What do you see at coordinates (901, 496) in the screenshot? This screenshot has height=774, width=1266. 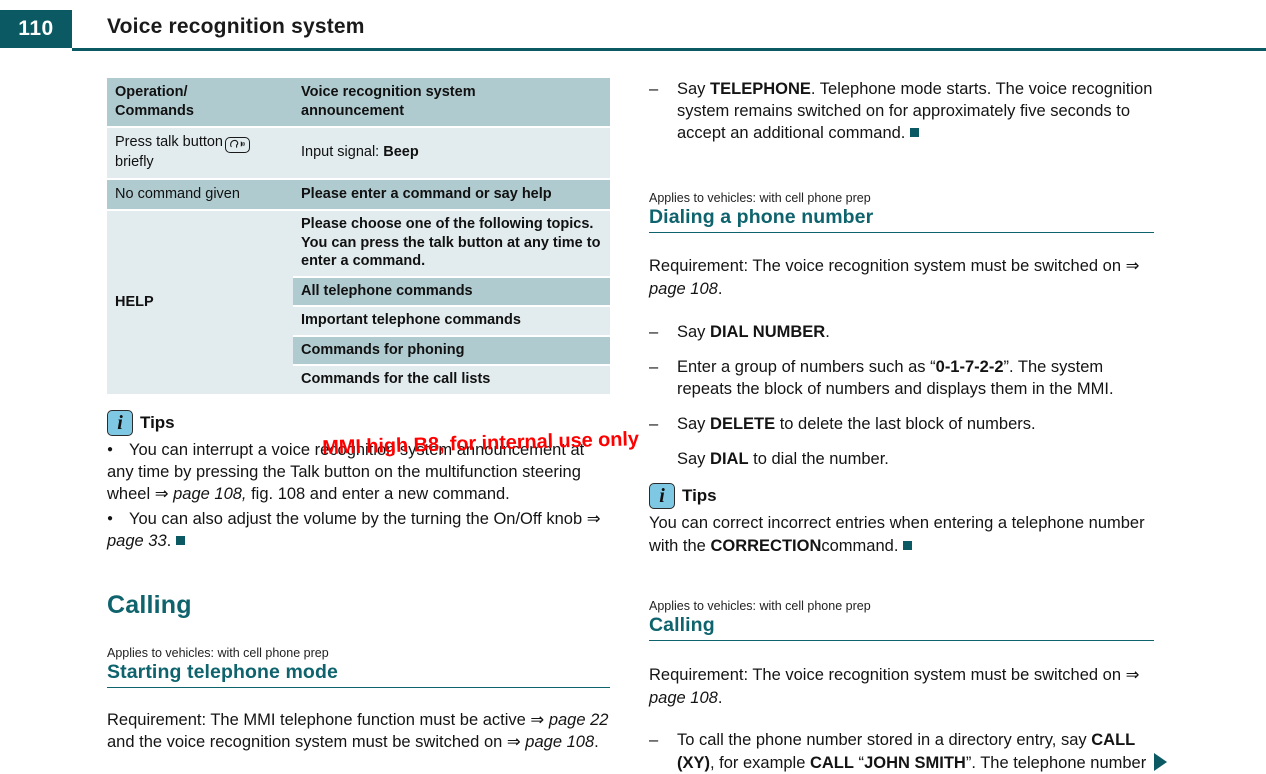 I see `tips-header-right: i Tips` at bounding box center [901, 496].